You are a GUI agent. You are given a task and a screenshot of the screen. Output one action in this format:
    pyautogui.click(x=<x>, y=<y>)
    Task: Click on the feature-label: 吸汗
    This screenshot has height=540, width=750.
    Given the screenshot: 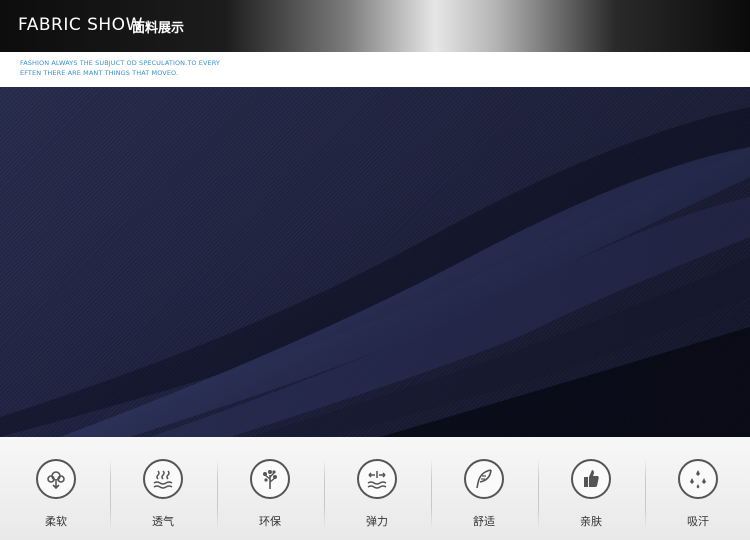 What is the action you would take?
    pyautogui.click(x=698, y=521)
    